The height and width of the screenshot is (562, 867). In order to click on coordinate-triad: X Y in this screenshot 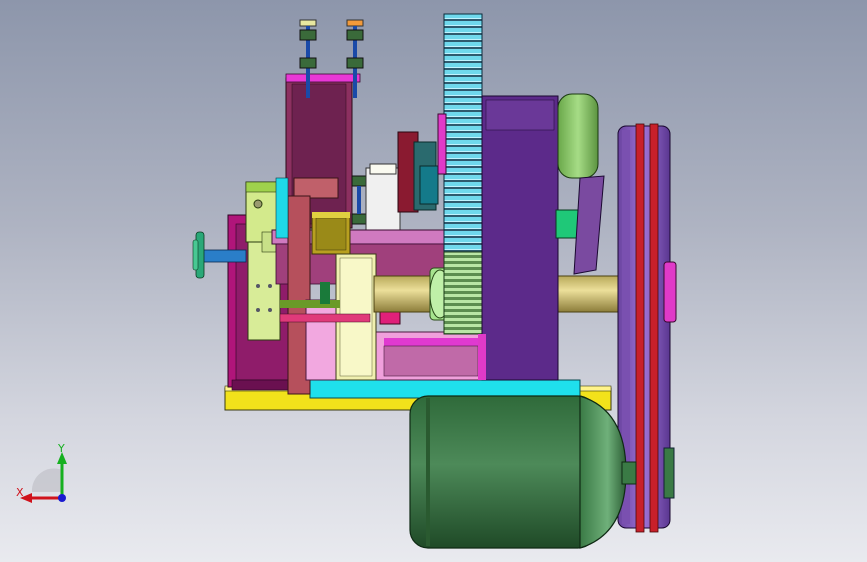, I will do `click(44, 474)`.